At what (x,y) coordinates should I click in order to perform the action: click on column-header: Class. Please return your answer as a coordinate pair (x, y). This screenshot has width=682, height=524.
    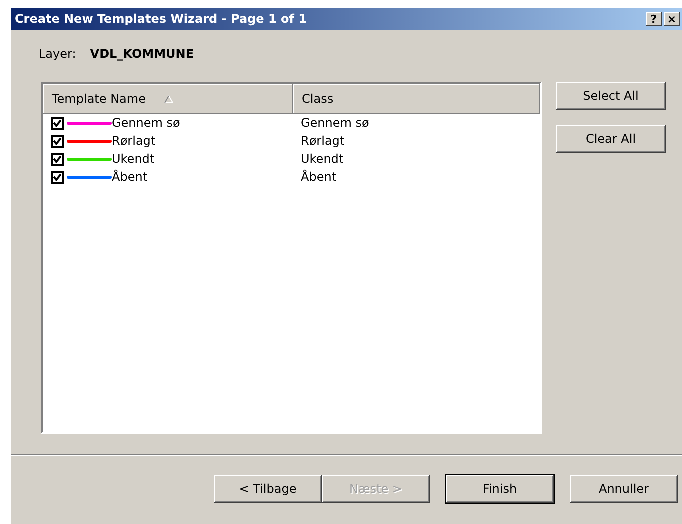
    Looking at the image, I should click on (416, 99).